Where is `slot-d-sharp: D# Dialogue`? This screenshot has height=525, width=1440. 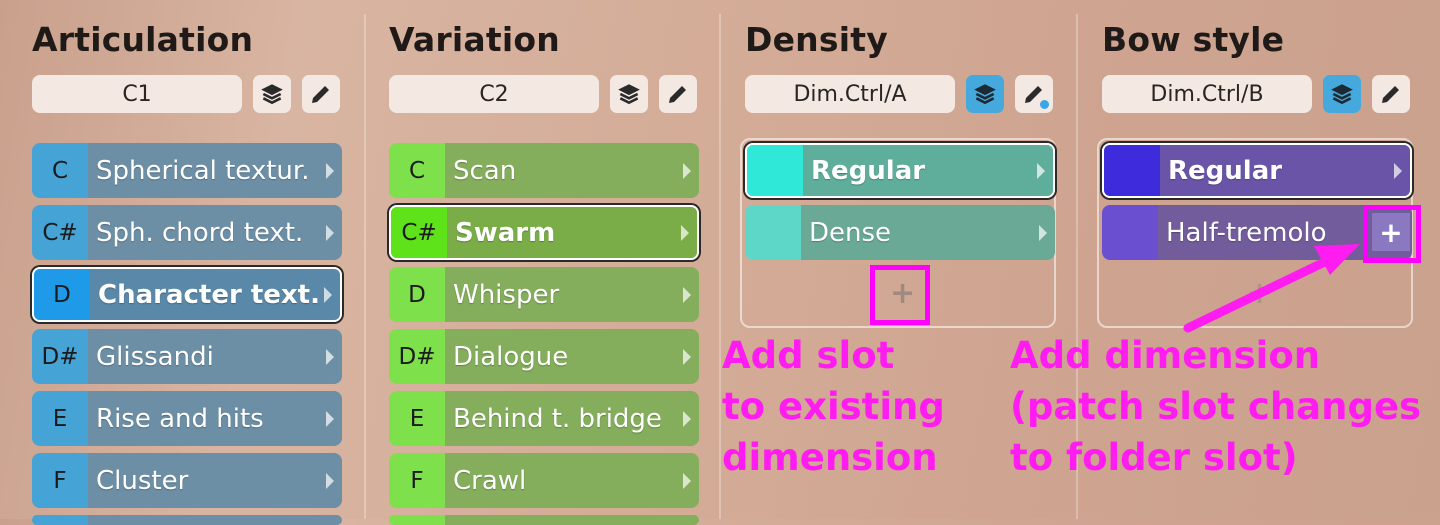
slot-d-sharp: D# Dialogue is located at coordinates (544, 356).